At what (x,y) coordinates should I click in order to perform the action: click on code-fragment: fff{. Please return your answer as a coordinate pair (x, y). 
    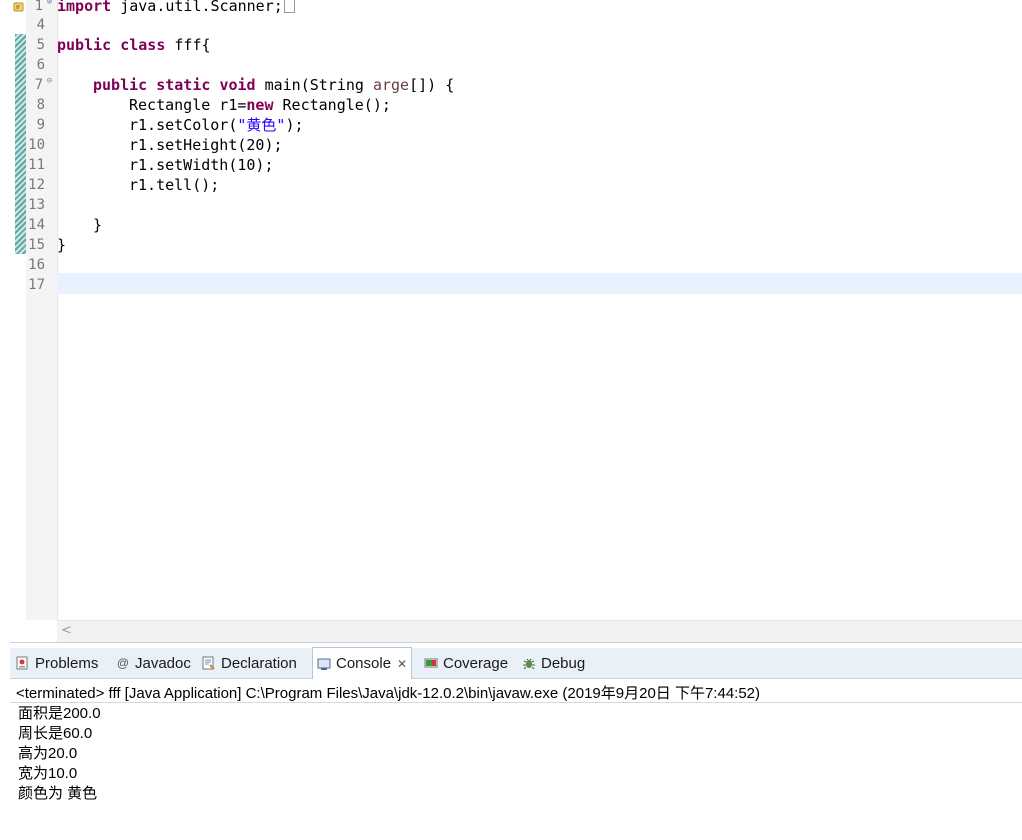
    Looking at the image, I should click on (188, 45).